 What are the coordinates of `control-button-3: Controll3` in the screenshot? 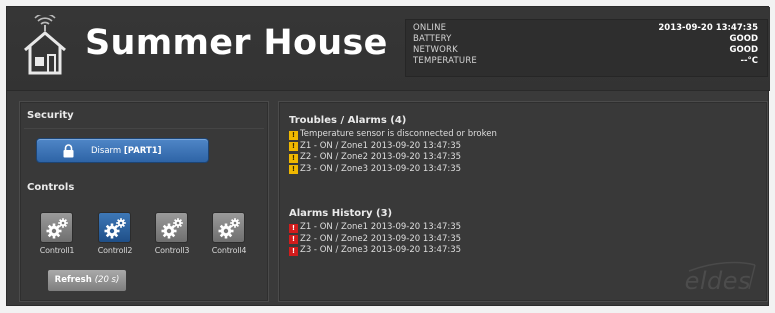 It's located at (172, 235).